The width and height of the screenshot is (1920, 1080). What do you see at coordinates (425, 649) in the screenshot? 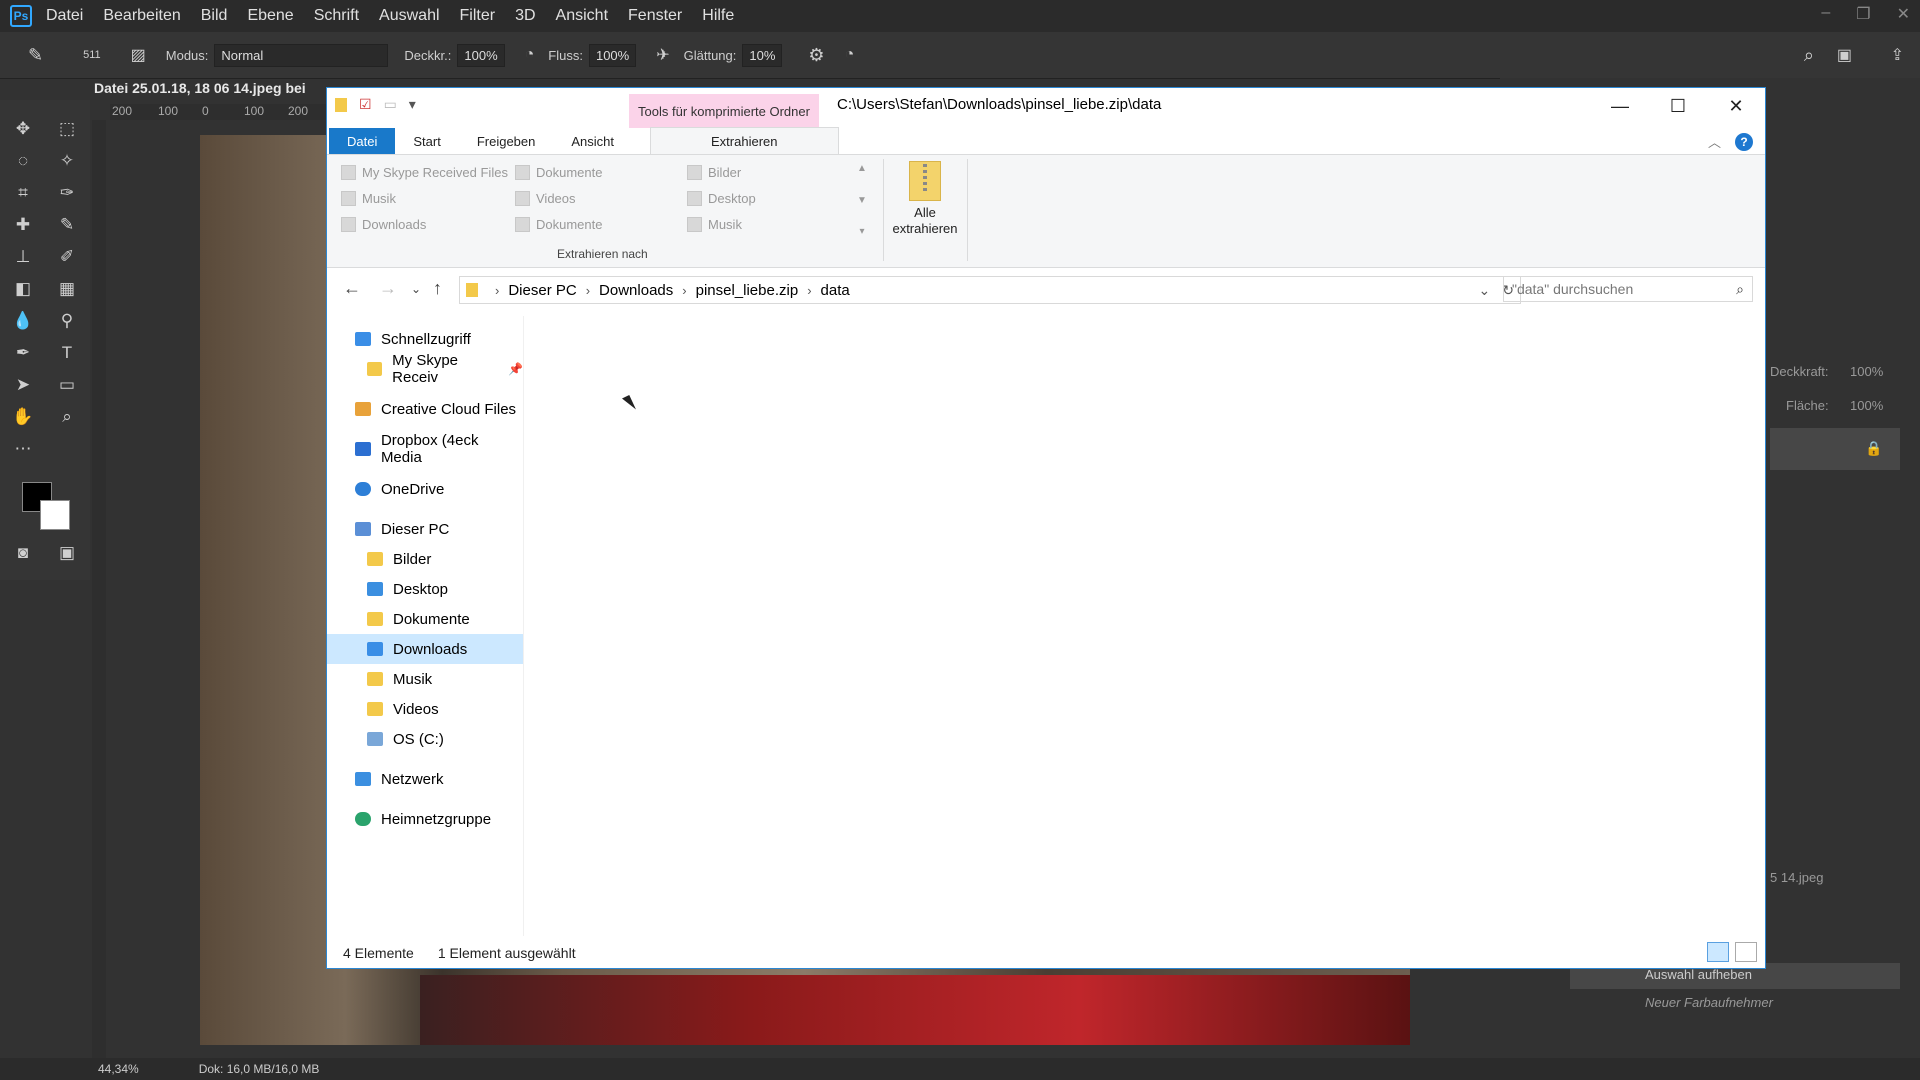
I see `nav-item-downloads: Downloads` at bounding box center [425, 649].